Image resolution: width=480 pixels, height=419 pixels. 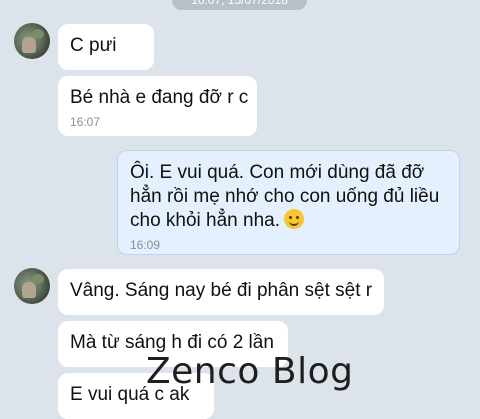 What do you see at coordinates (145, 245) in the screenshot?
I see `message-time: 16:09` at bounding box center [145, 245].